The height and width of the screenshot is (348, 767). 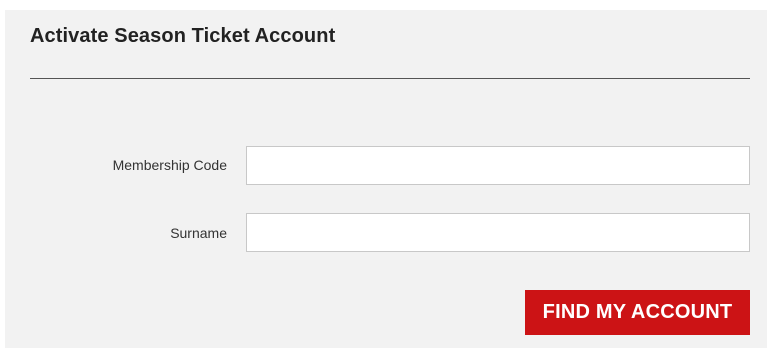 What do you see at coordinates (169, 165) in the screenshot?
I see `membership-code-label: Membership Code` at bounding box center [169, 165].